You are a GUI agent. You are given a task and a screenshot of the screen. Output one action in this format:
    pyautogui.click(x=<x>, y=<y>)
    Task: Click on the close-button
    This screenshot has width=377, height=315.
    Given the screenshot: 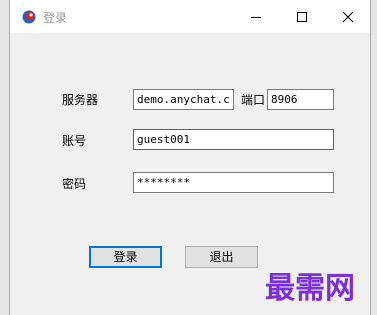 What is the action you would take?
    pyautogui.click(x=348, y=16)
    